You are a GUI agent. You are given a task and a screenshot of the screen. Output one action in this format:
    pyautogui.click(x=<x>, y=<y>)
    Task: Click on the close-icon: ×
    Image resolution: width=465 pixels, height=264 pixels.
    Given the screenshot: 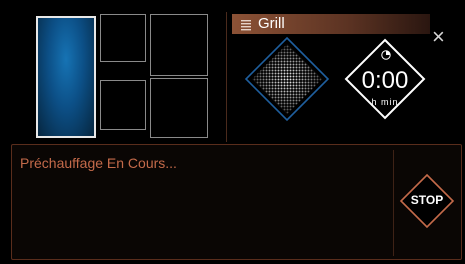 What is the action you would take?
    pyautogui.click(x=438, y=37)
    